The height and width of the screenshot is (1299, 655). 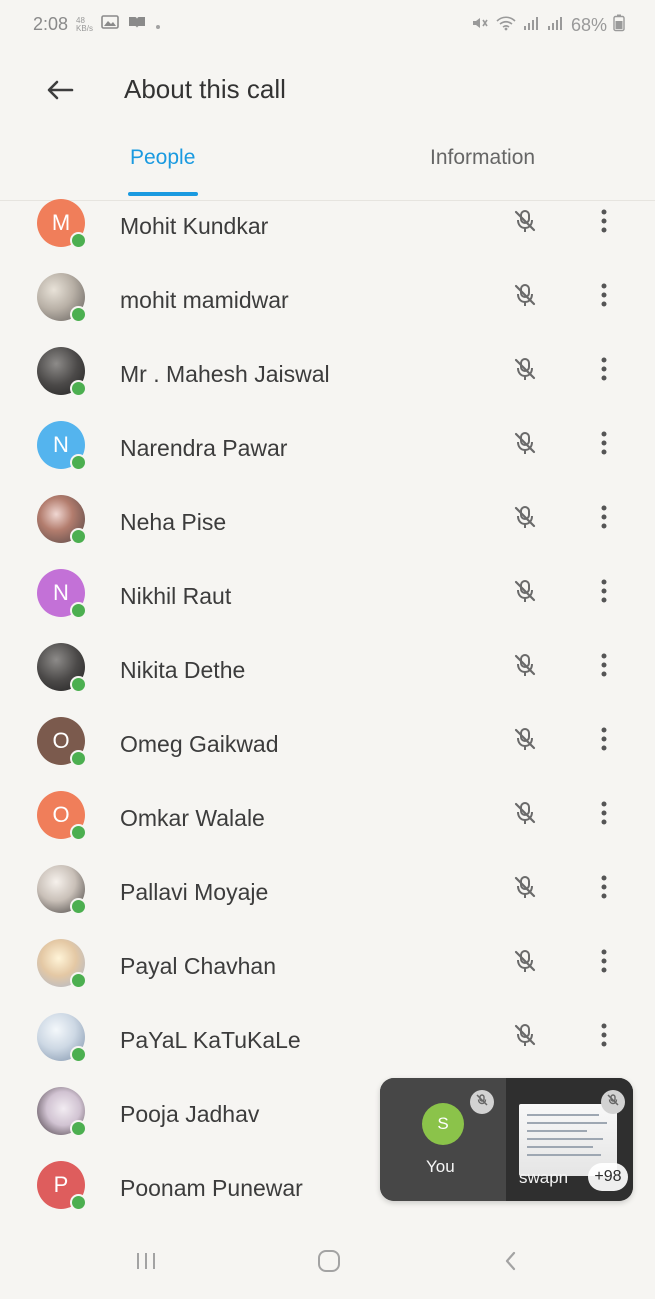 What do you see at coordinates (158, 24) in the screenshot?
I see `dot-icon` at bounding box center [158, 24].